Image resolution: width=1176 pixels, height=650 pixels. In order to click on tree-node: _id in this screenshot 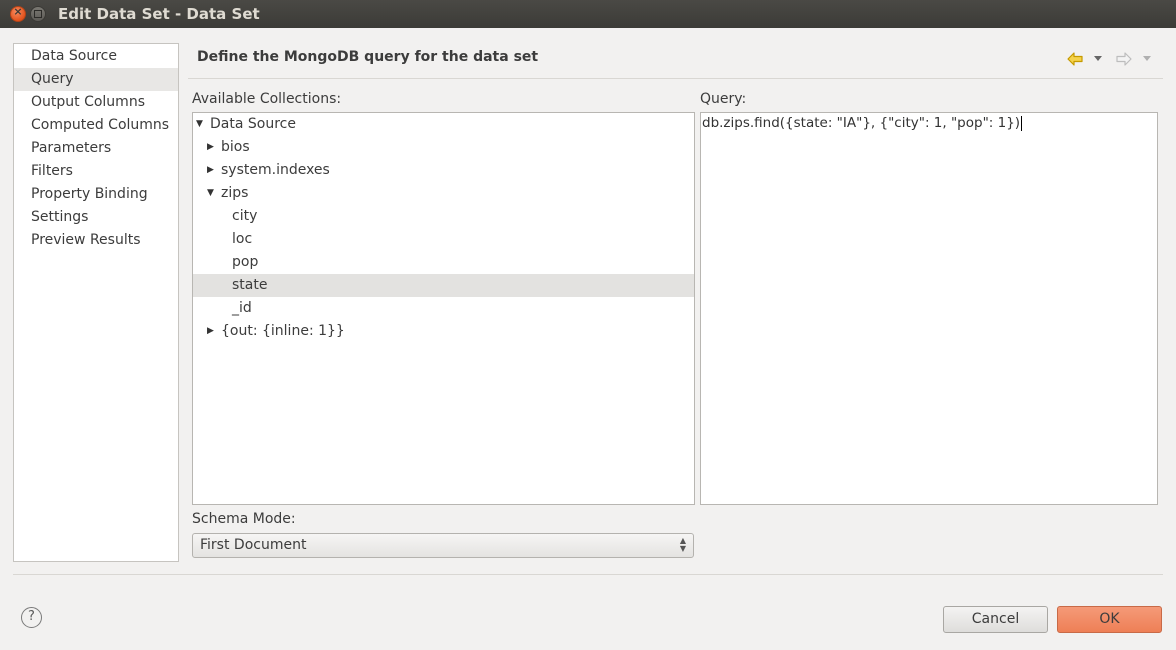, I will do `click(443, 308)`.